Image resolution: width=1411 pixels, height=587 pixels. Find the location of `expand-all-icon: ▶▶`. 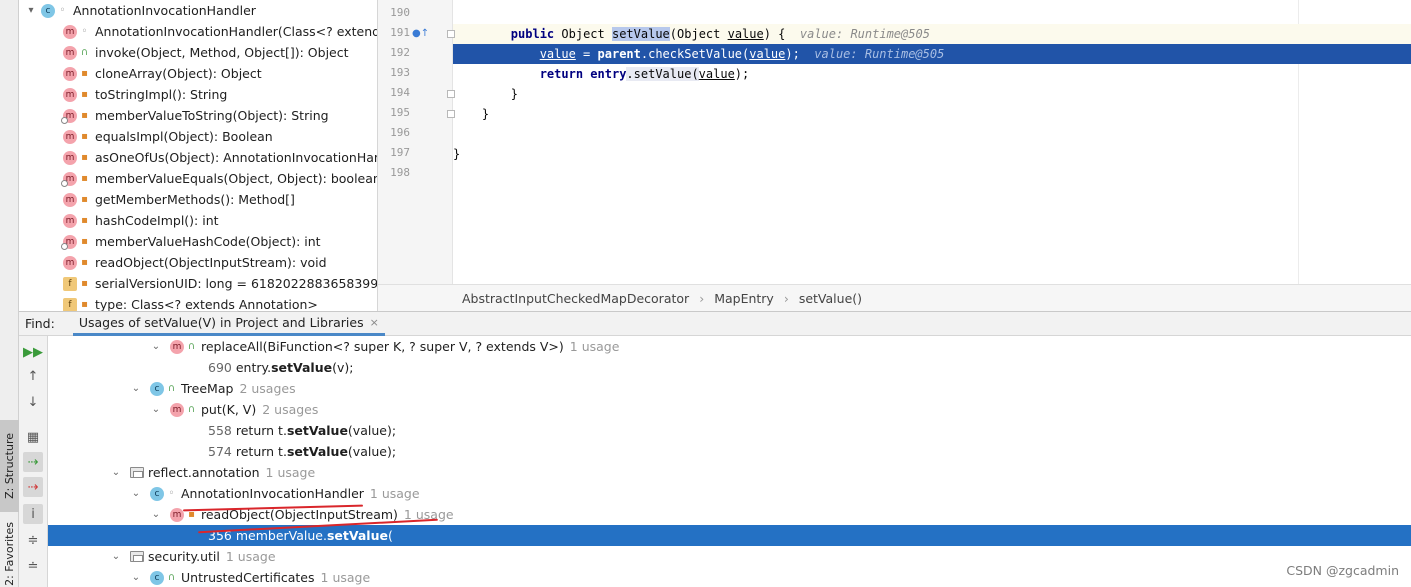

expand-all-icon: ▶▶ is located at coordinates (33, 352).